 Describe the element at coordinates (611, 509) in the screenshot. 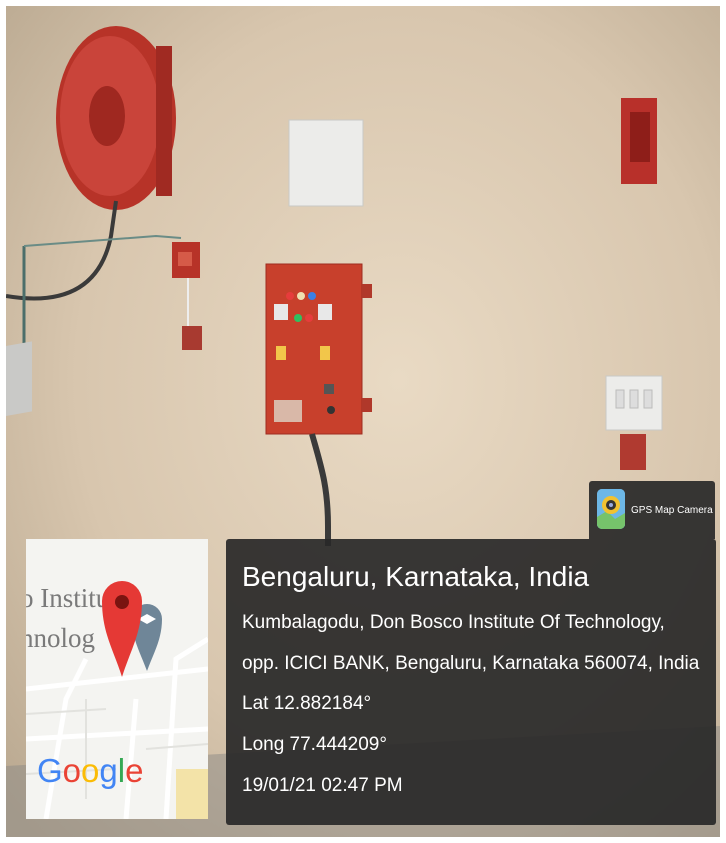

I see `gps-map-camera-app-icon` at that location.